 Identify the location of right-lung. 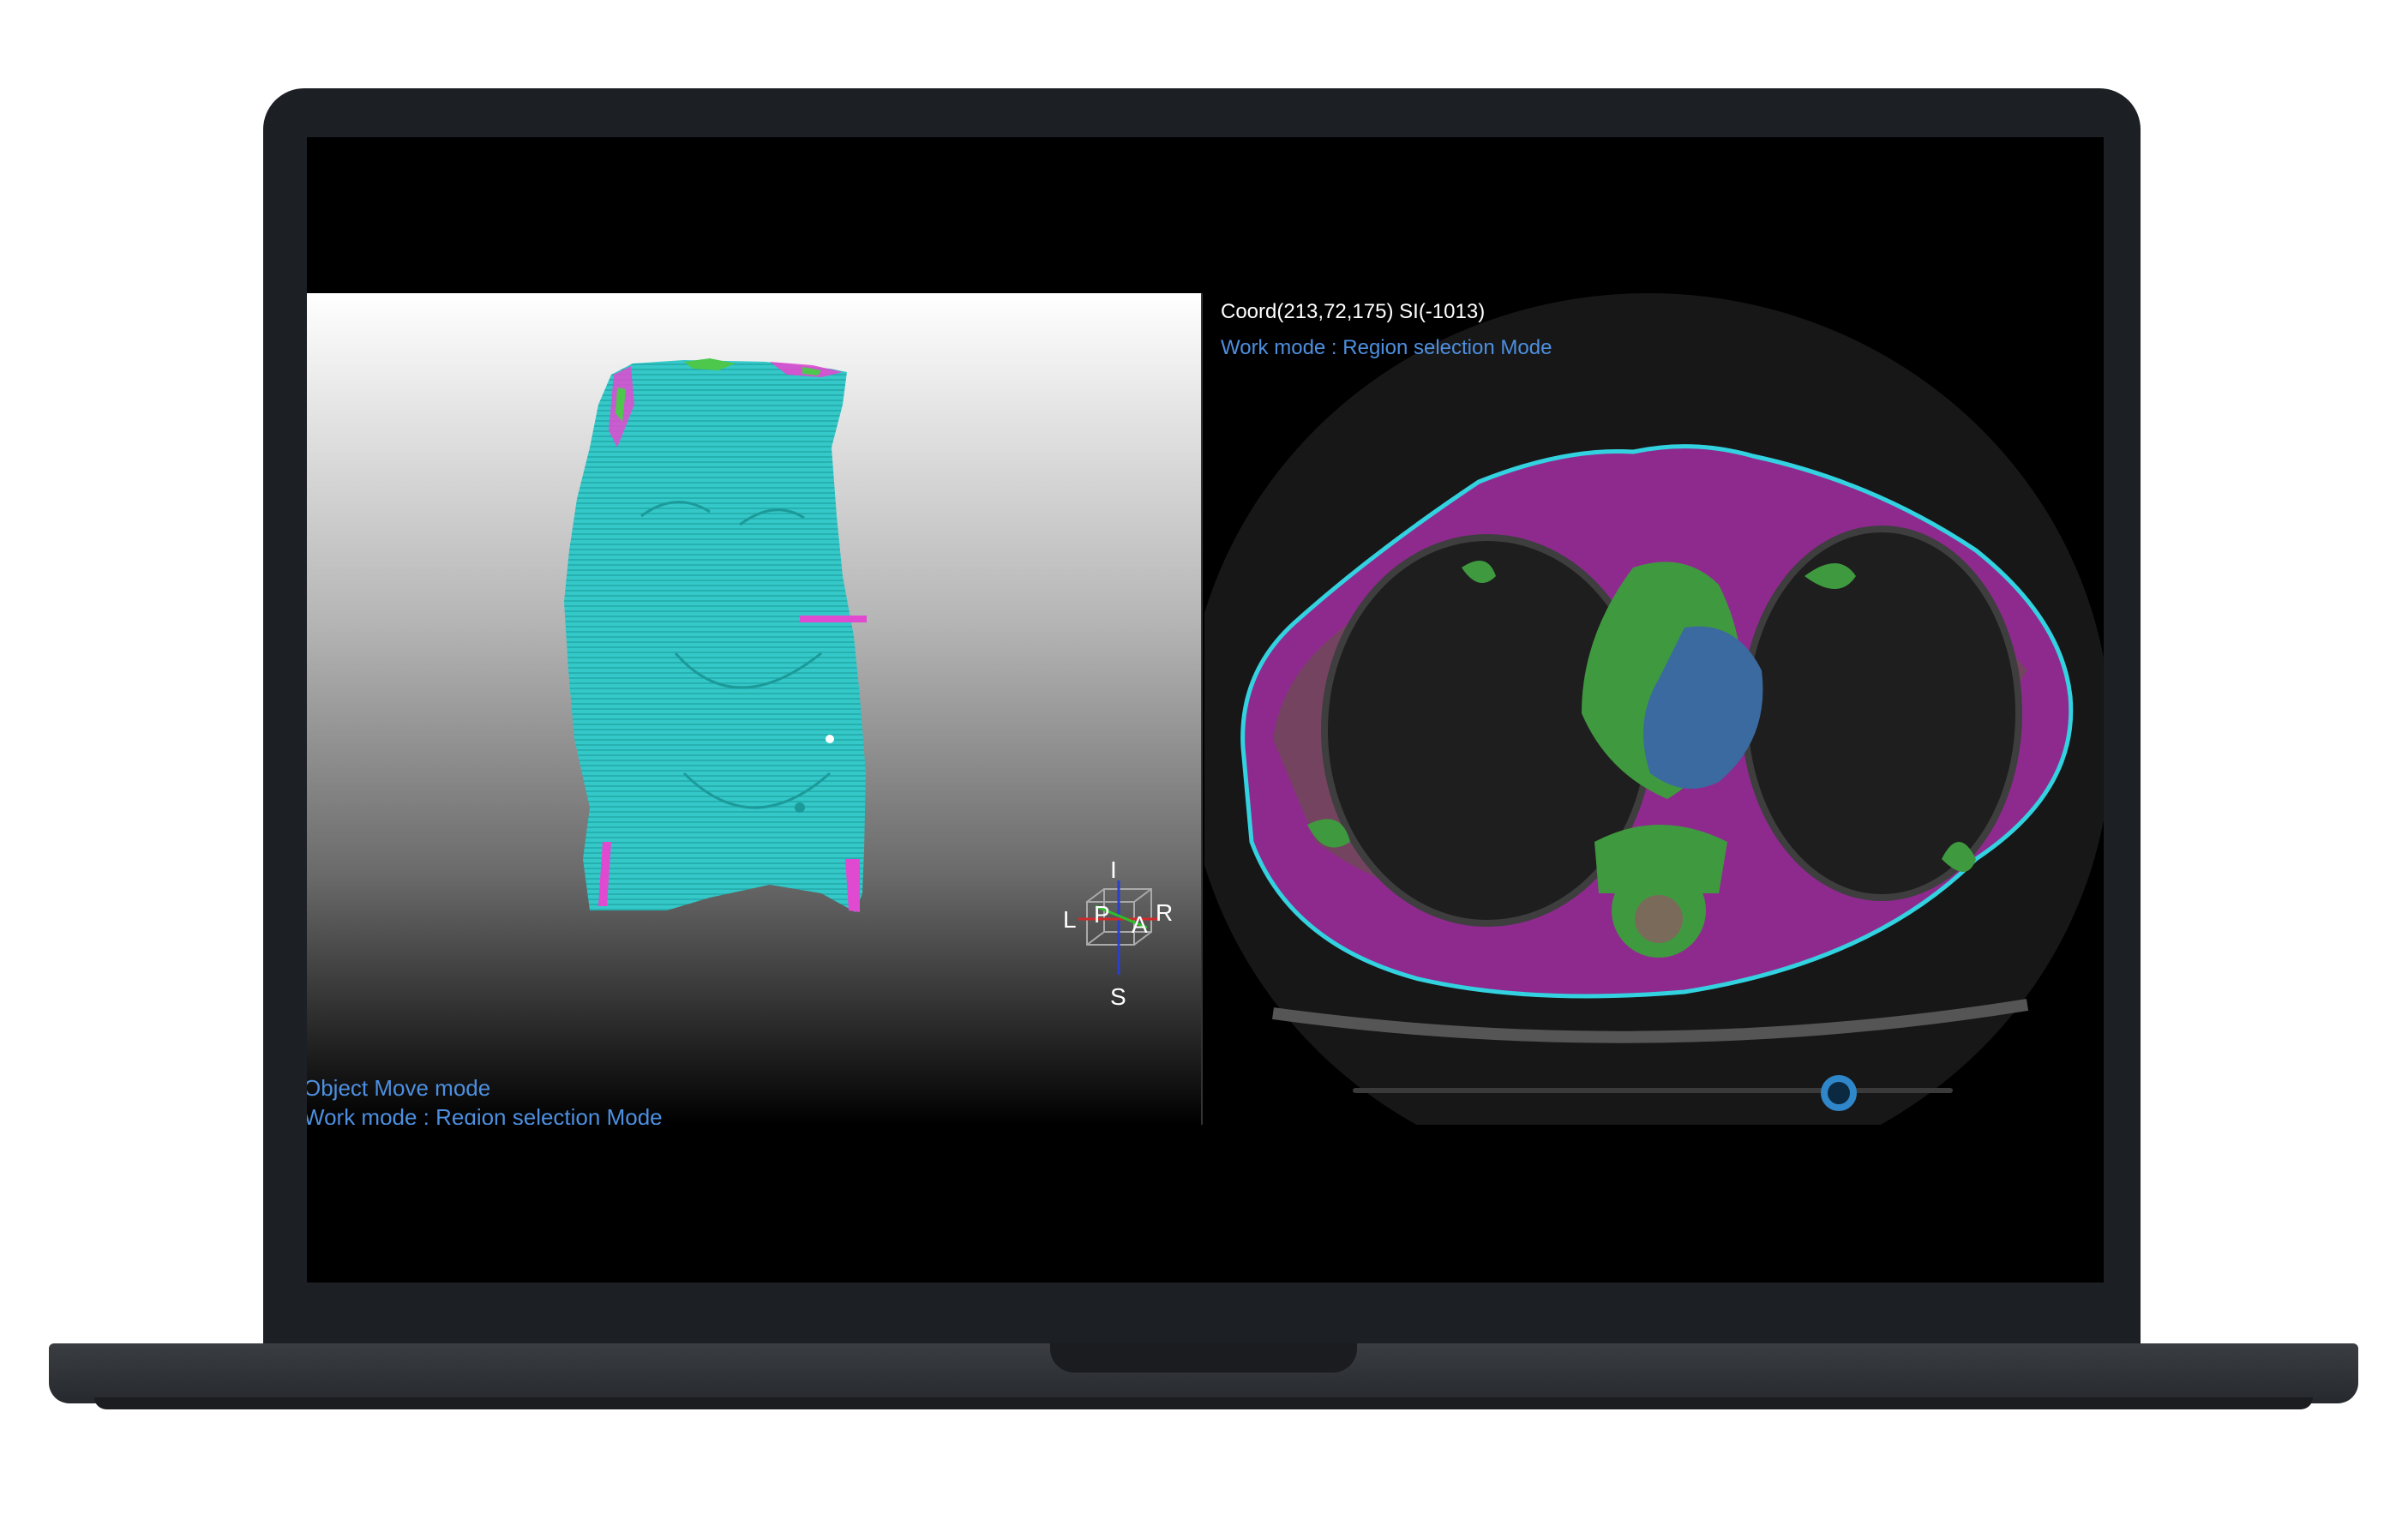
(1882, 713).